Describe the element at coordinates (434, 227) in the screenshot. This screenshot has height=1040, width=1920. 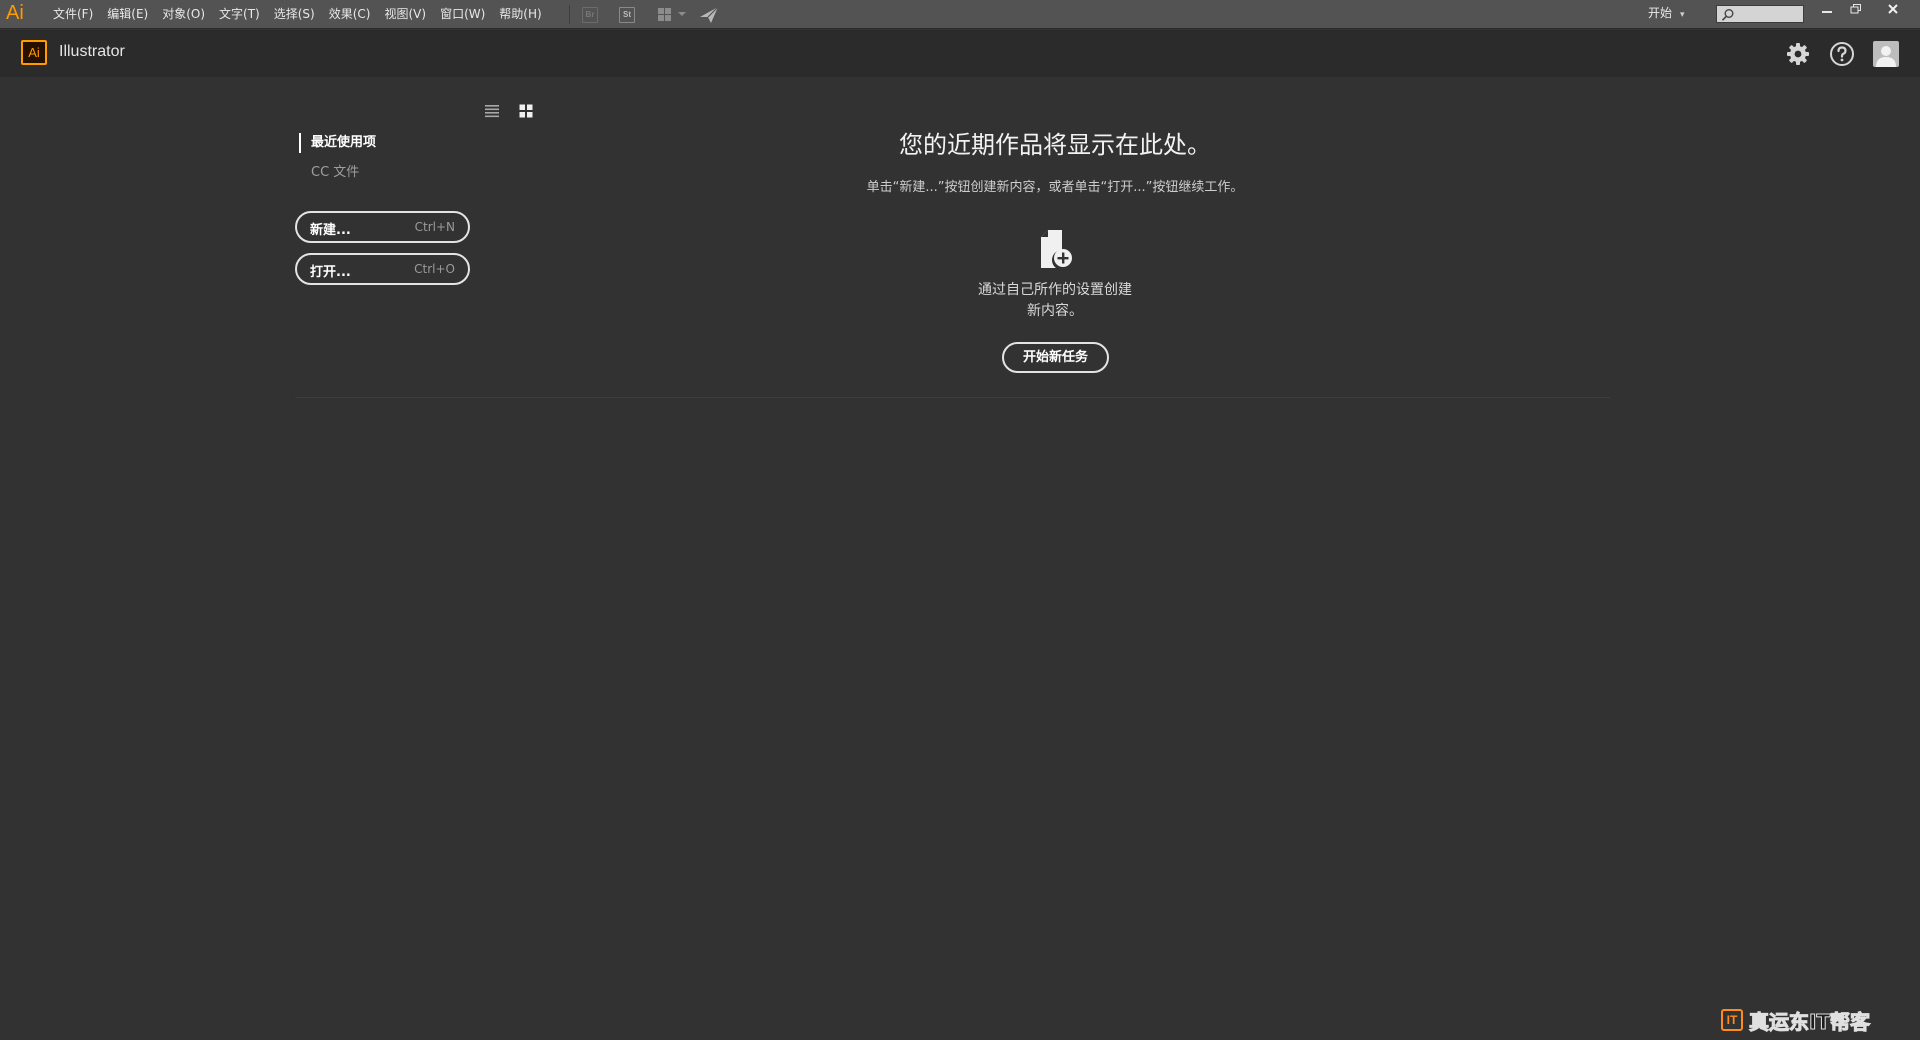
I see `new-file-shortcut: Ctrl+N` at that location.